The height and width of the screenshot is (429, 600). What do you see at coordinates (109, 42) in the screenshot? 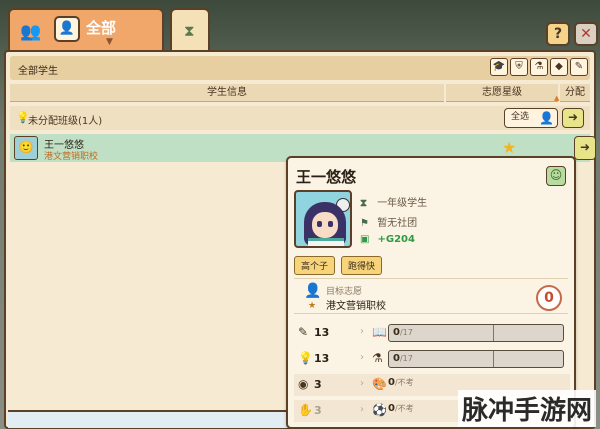
I see `chevron-down-icon: ▼` at bounding box center [109, 42].